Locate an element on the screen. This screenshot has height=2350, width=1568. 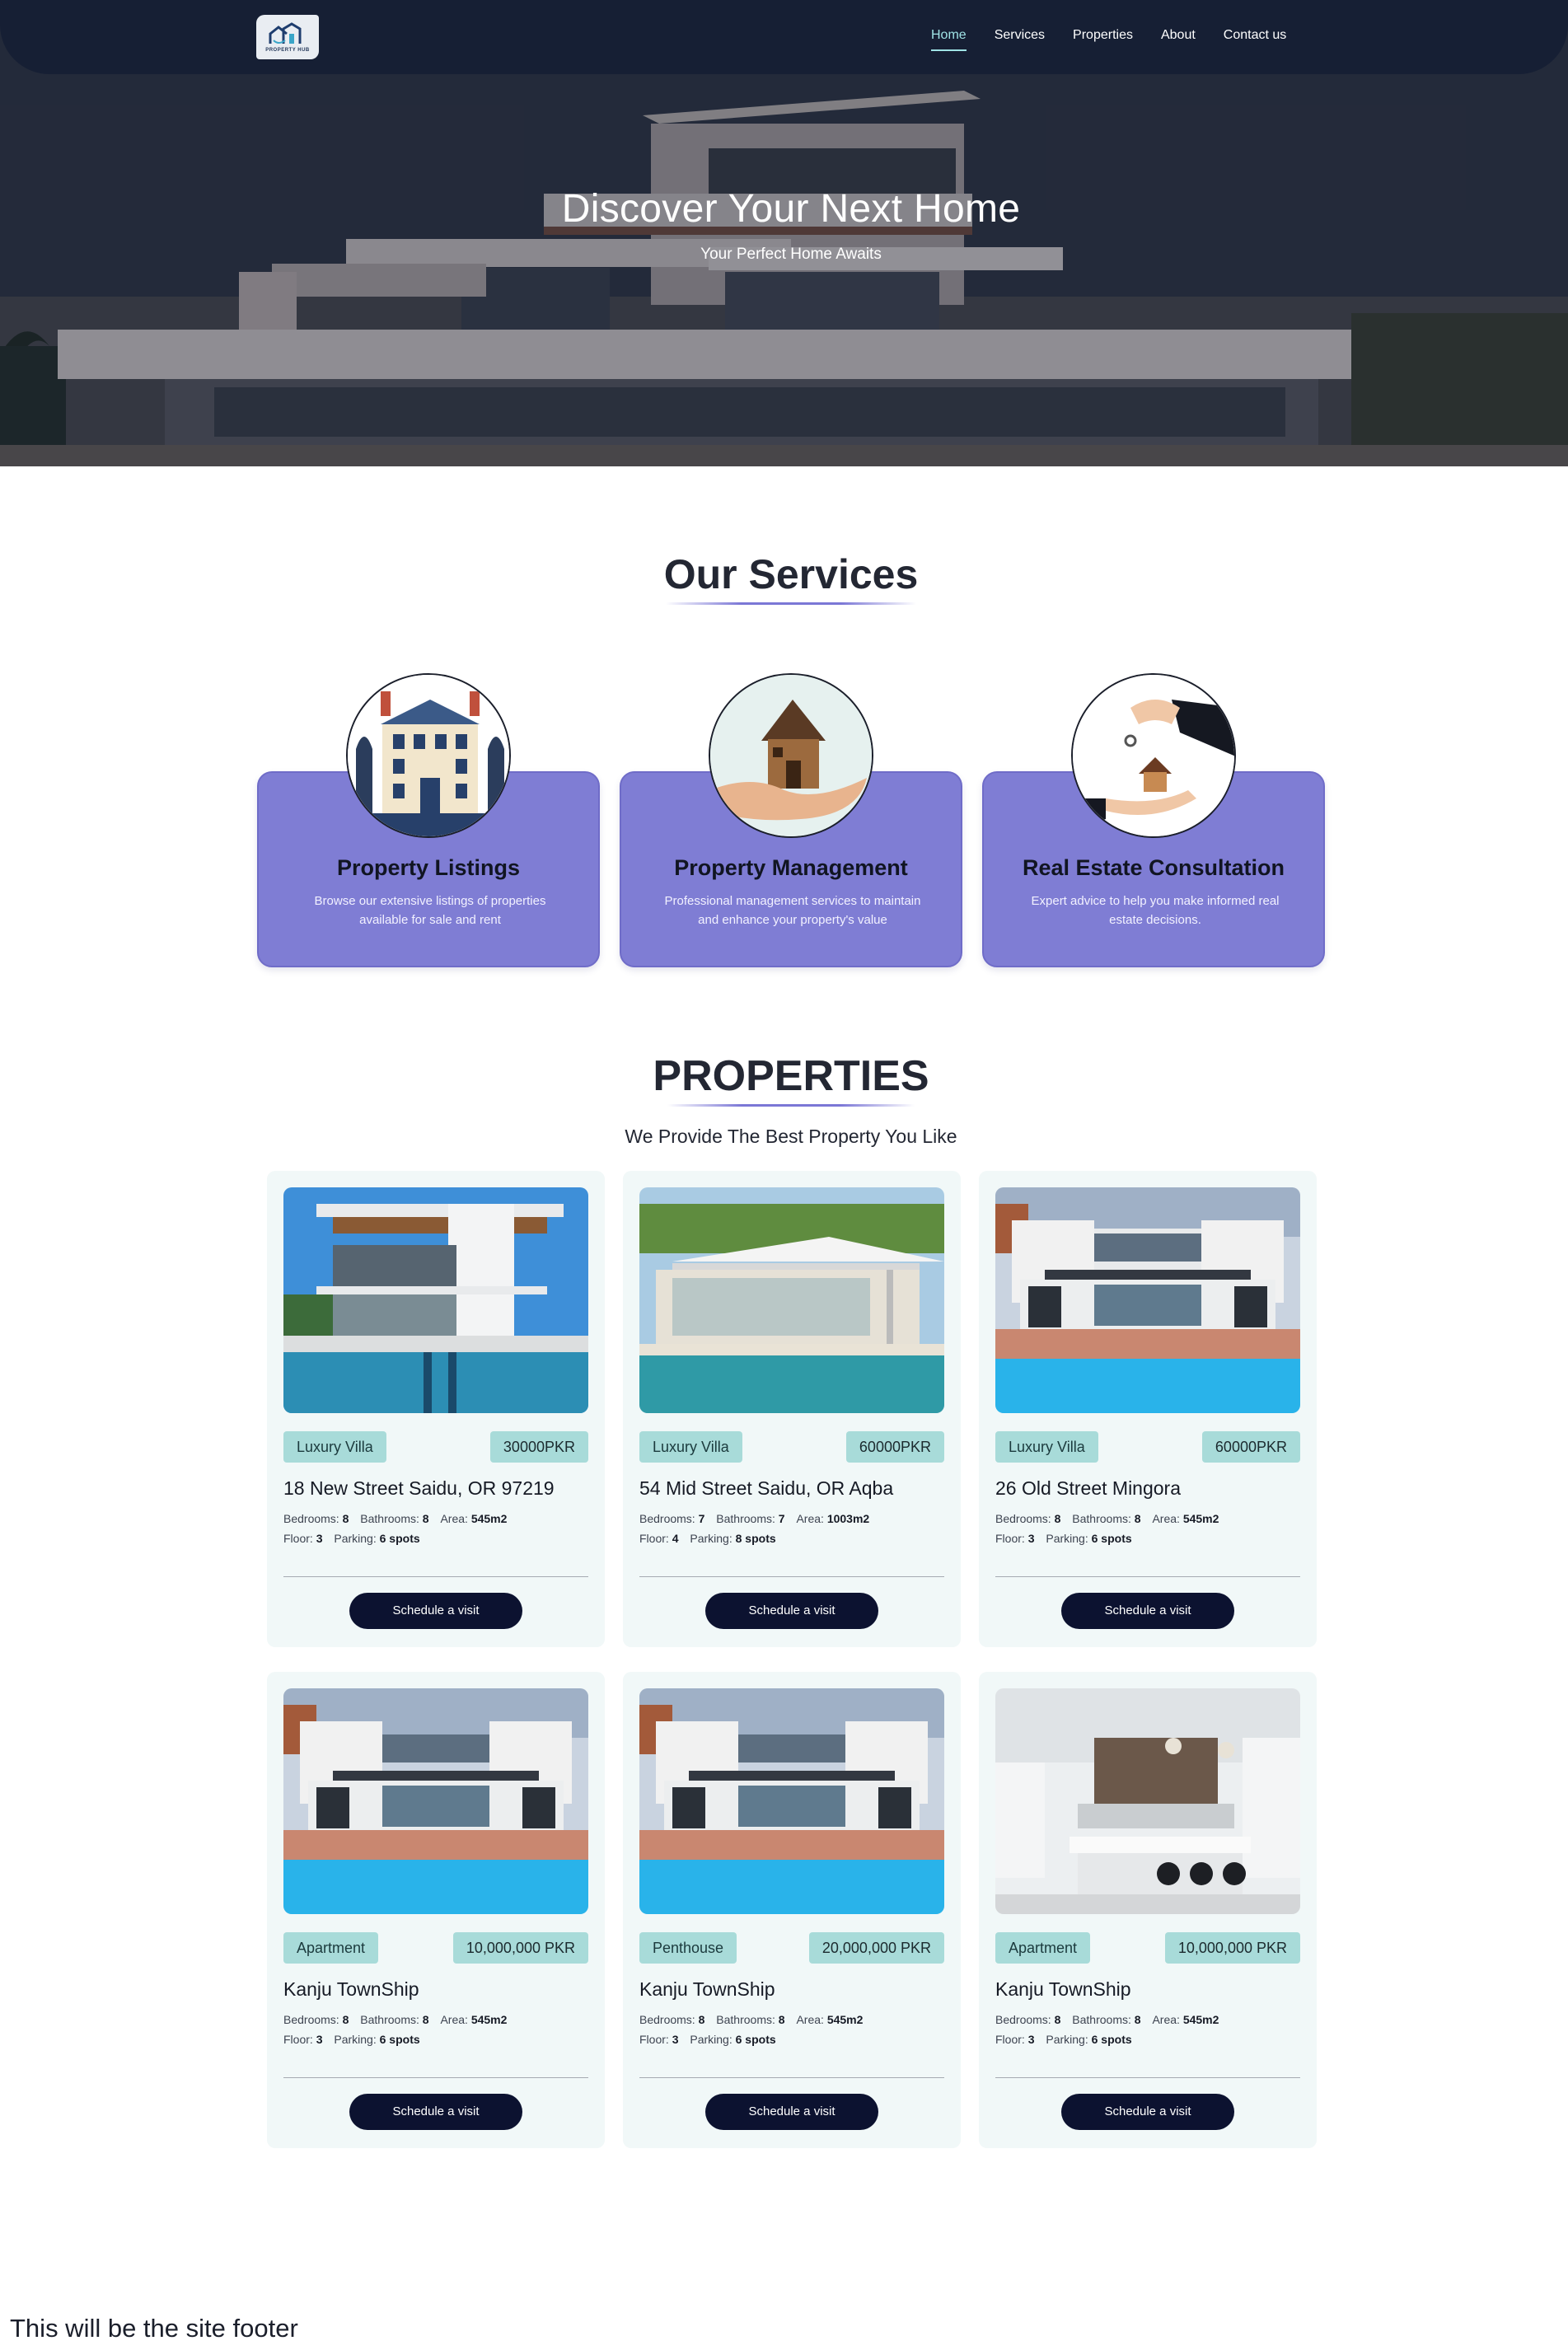
key-handover-icon is located at coordinates (1153, 755).